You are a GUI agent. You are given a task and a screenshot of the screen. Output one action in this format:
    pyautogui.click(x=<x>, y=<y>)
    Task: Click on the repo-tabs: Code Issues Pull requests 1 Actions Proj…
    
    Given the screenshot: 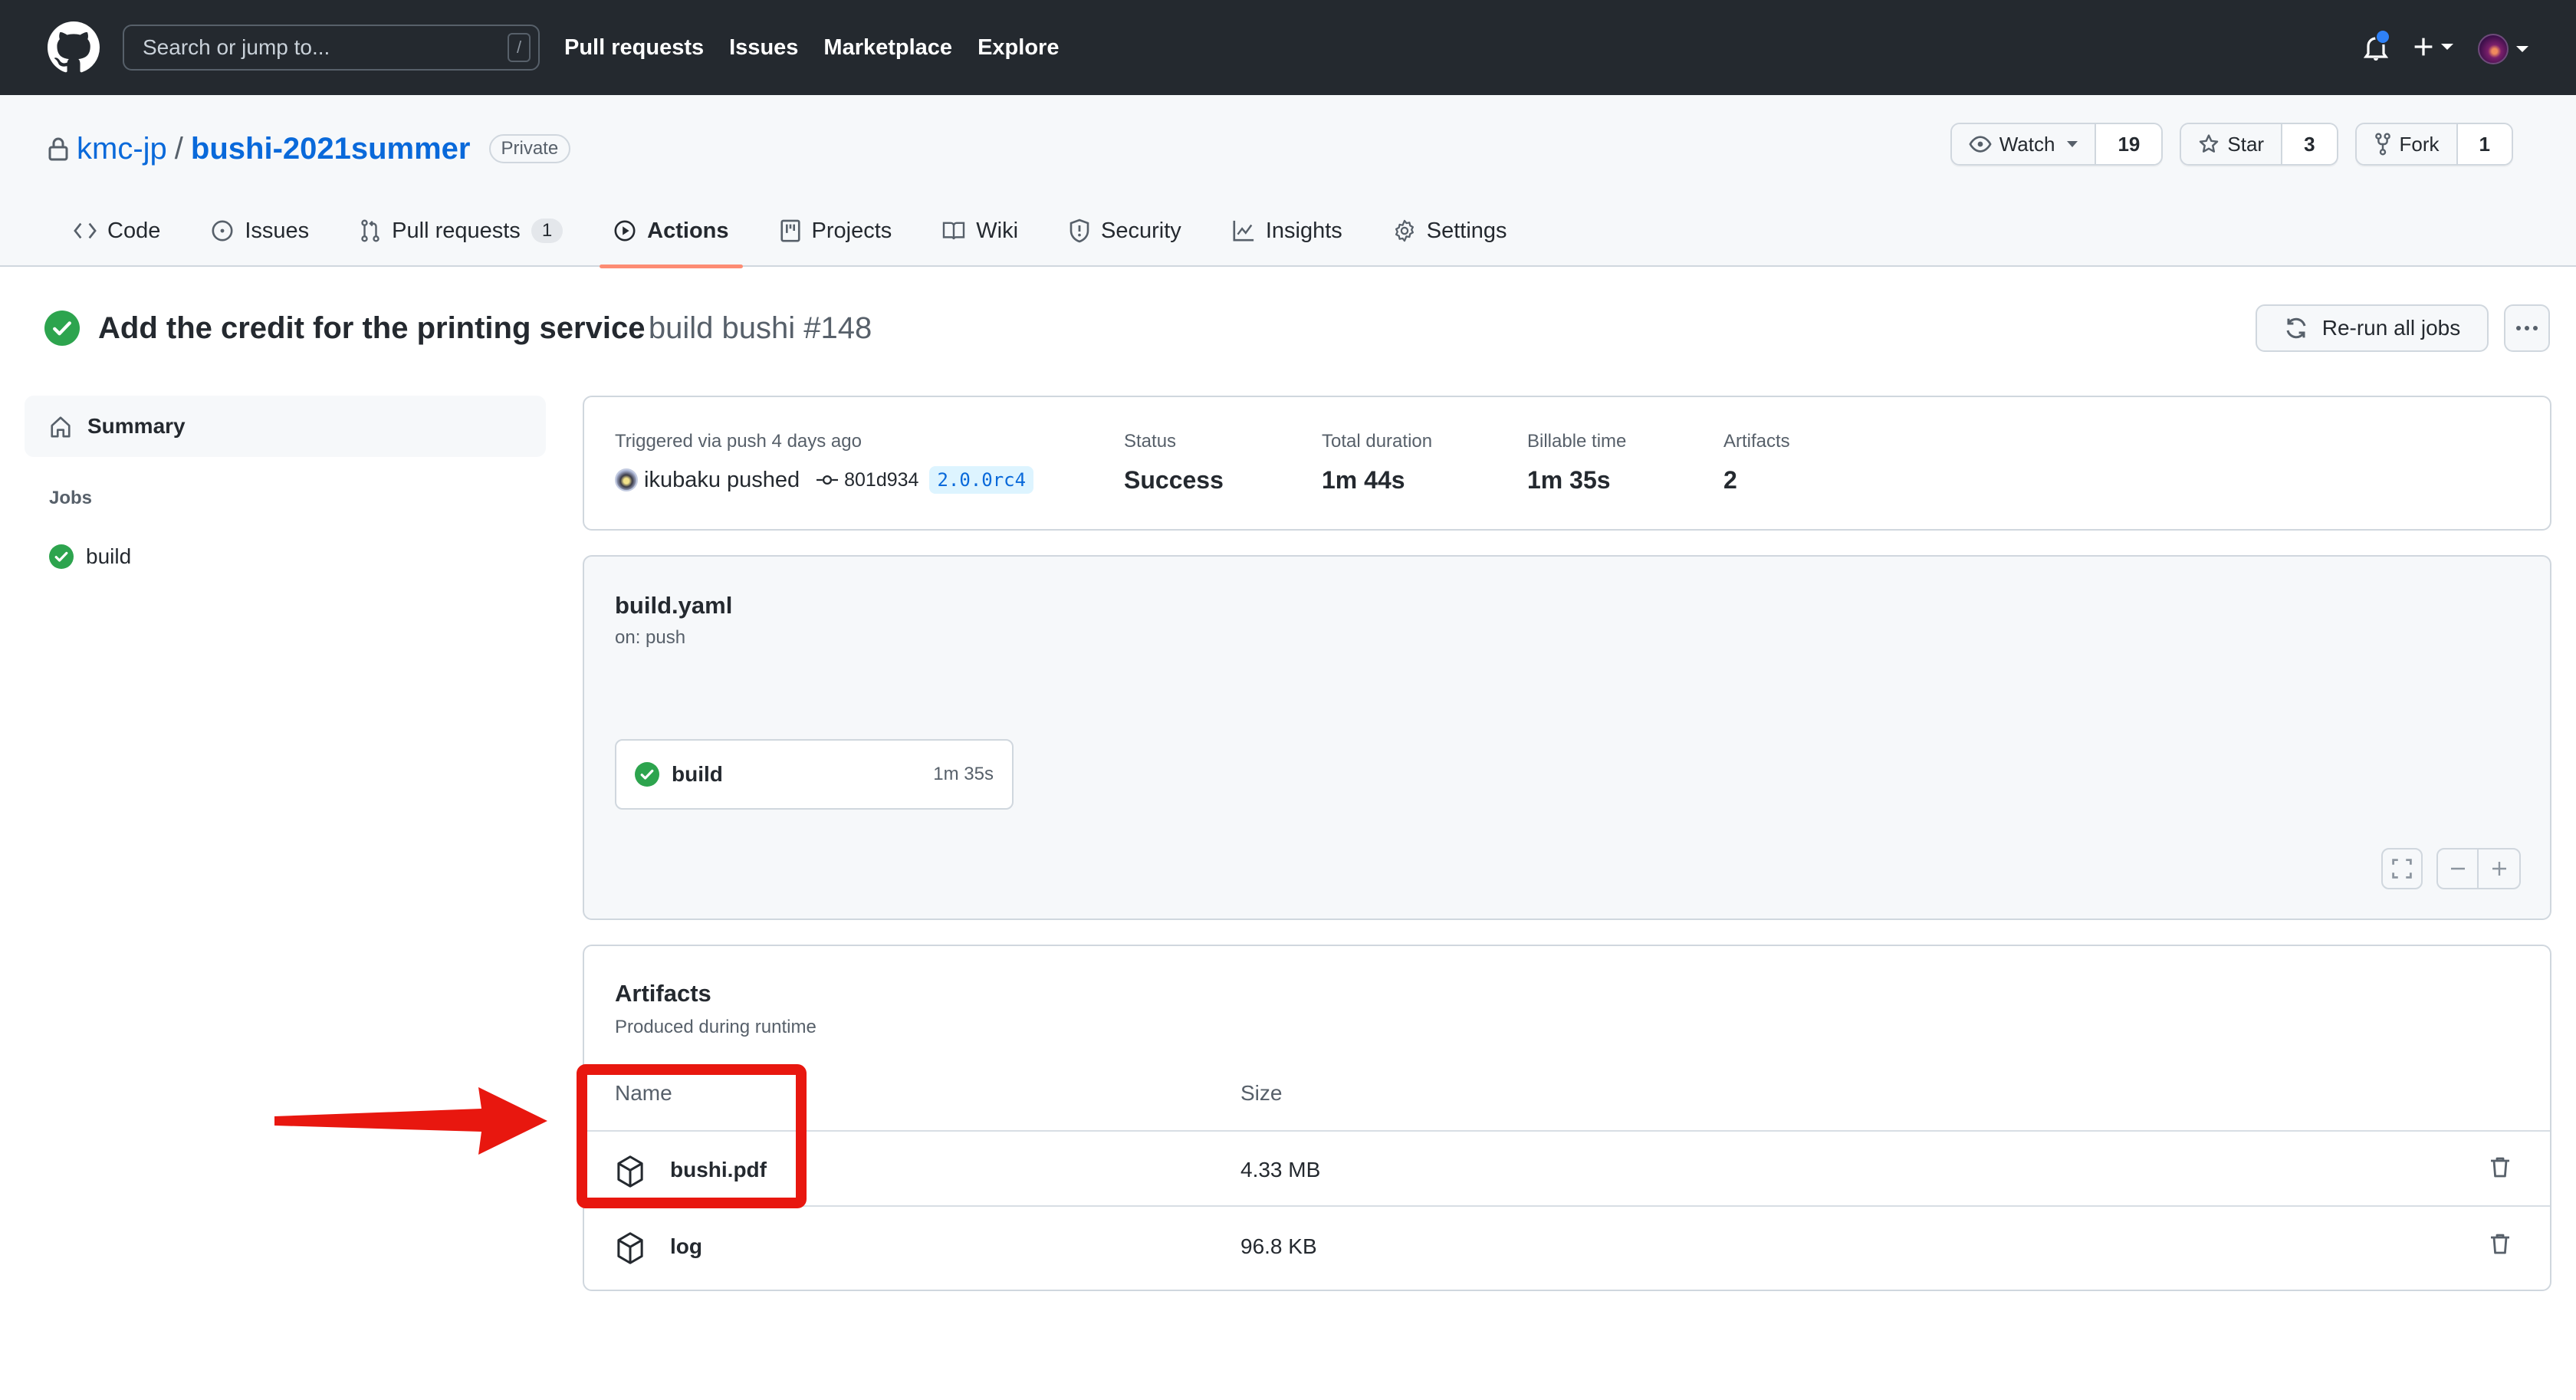 What is the action you would take?
    pyautogui.click(x=802, y=231)
    